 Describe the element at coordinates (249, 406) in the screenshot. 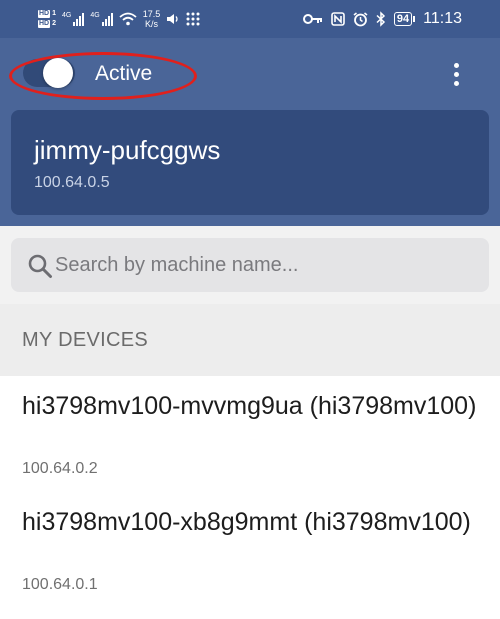

I see `device-name: hi3798mv100-mvvmg9ua (hi3798mv100)` at that location.